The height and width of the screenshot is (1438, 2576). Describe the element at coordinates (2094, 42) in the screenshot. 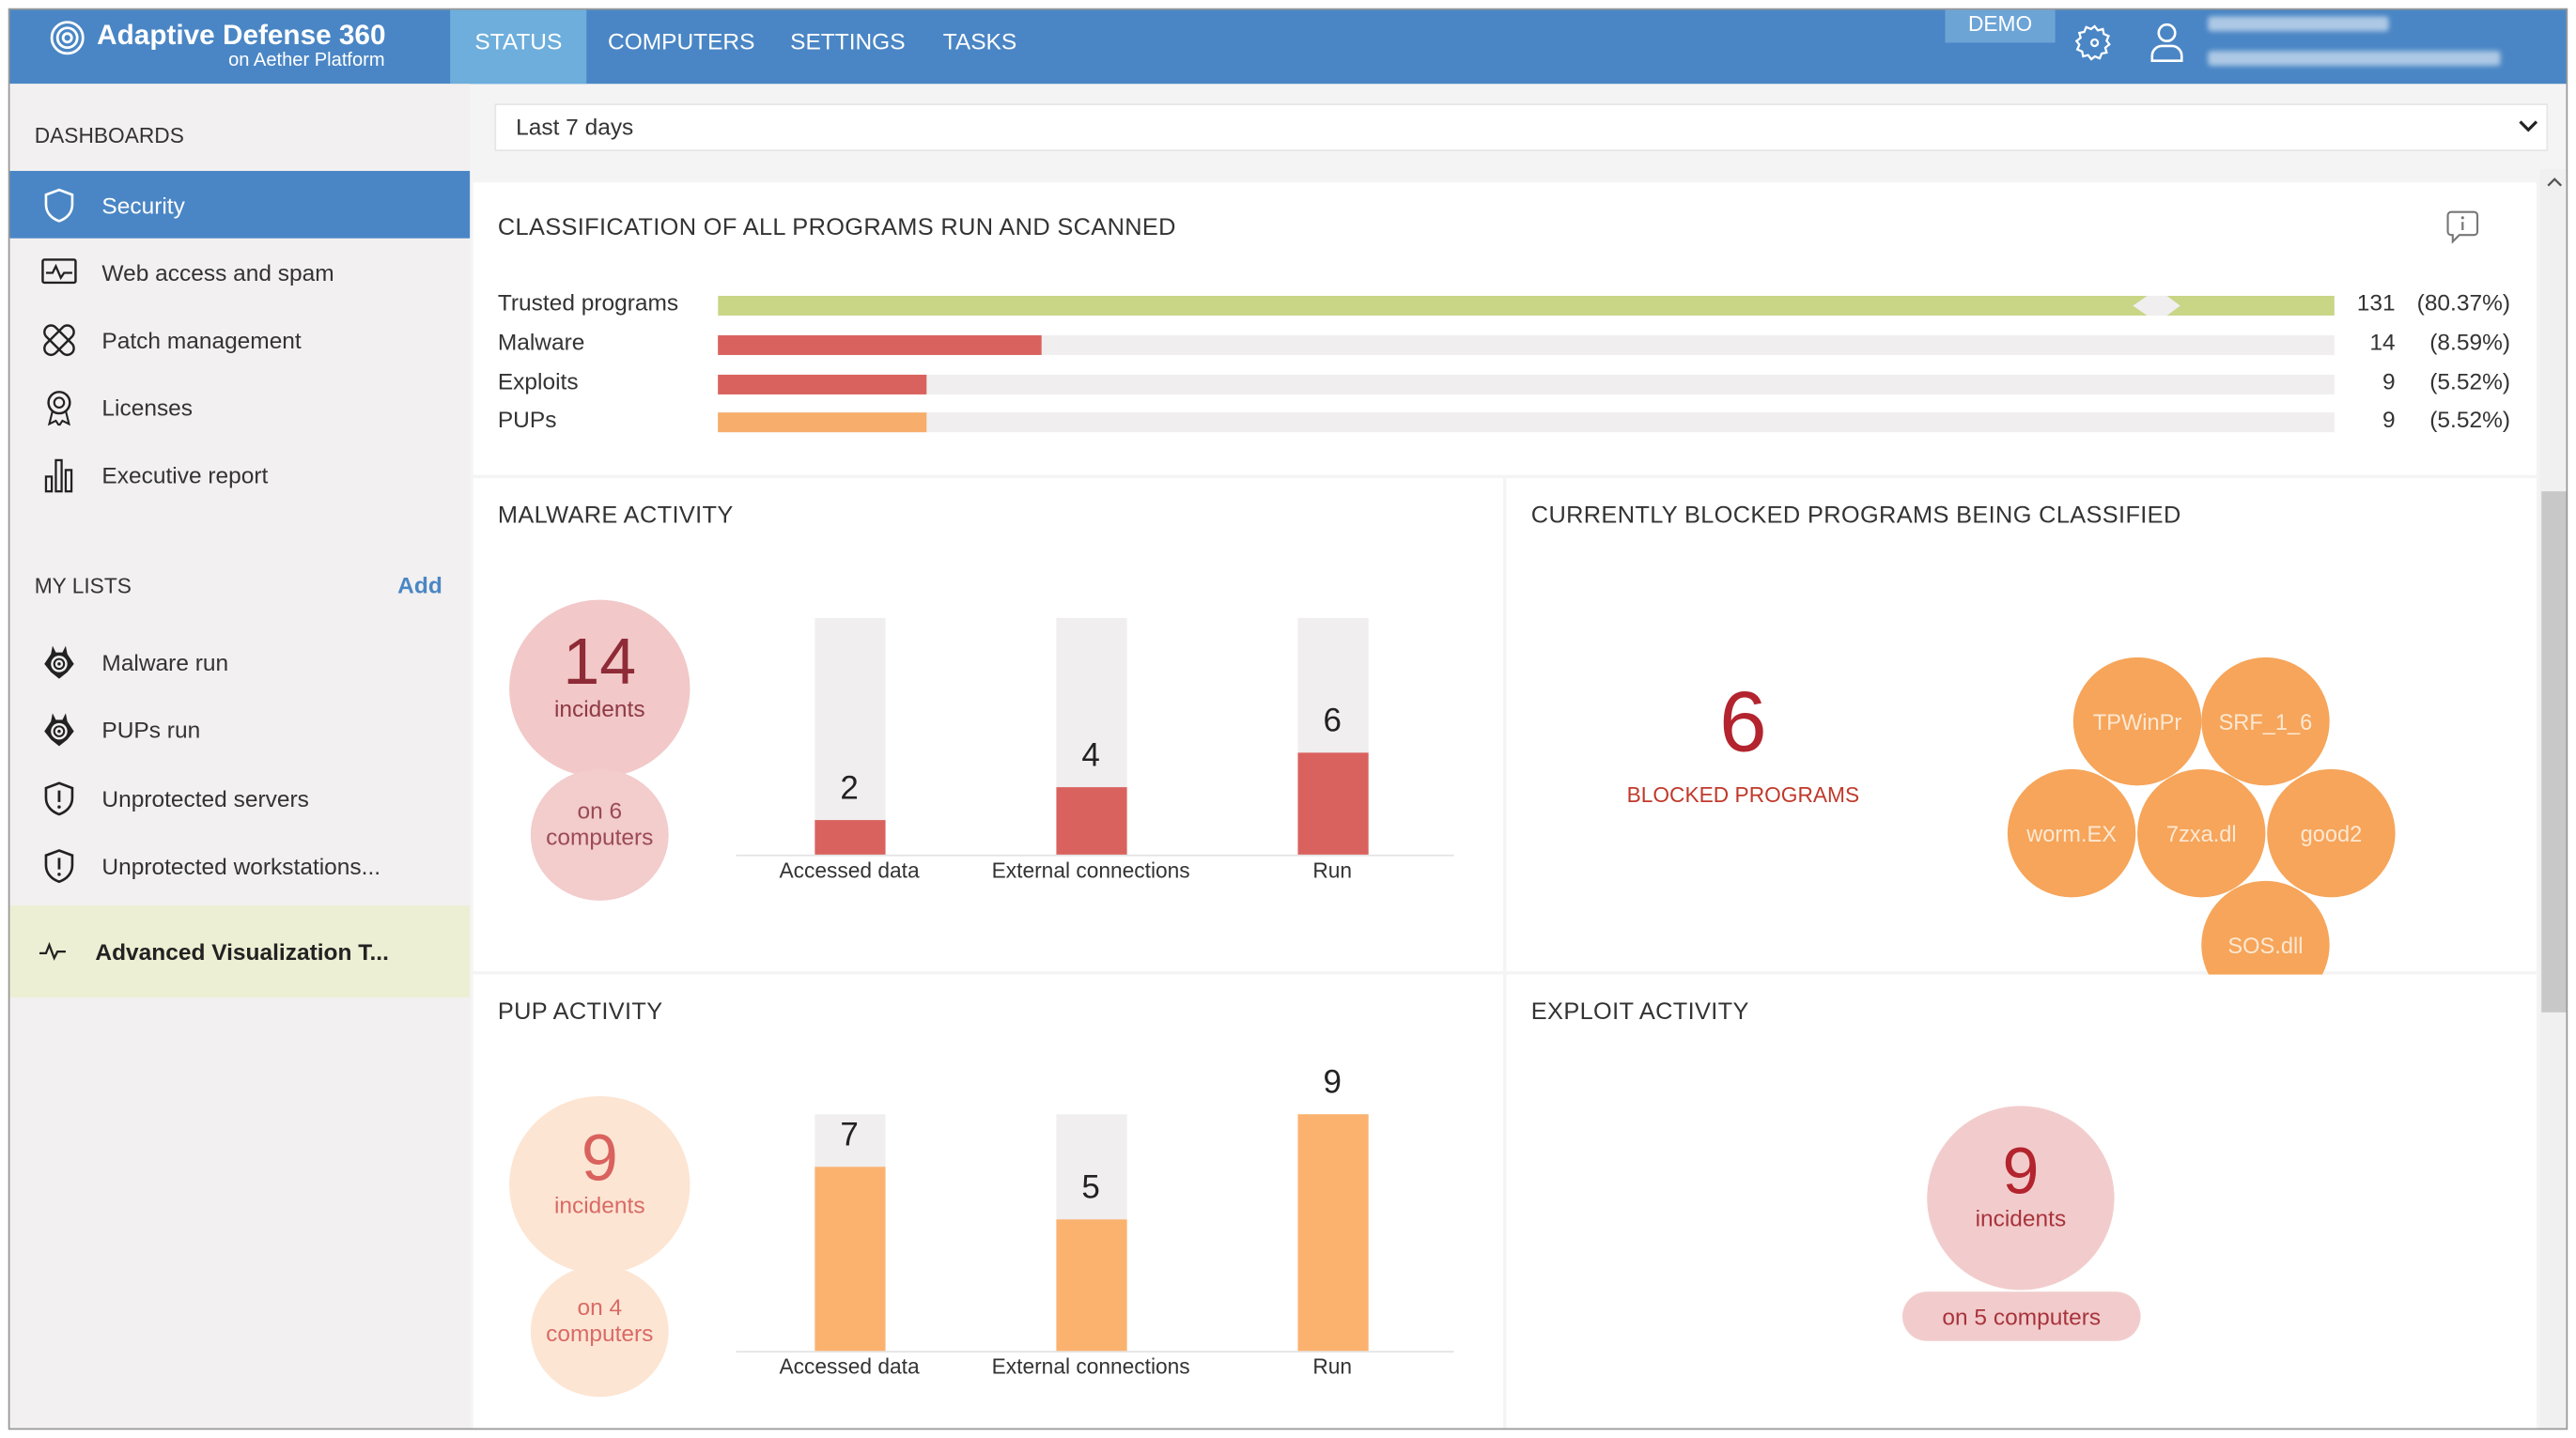

I see `gear-icon` at that location.